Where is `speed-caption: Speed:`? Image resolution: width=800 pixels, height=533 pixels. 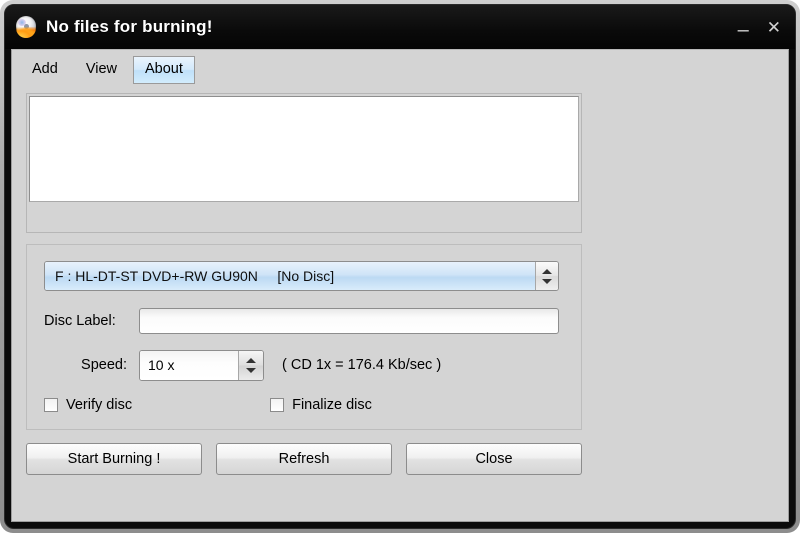 speed-caption: Speed: is located at coordinates (104, 365).